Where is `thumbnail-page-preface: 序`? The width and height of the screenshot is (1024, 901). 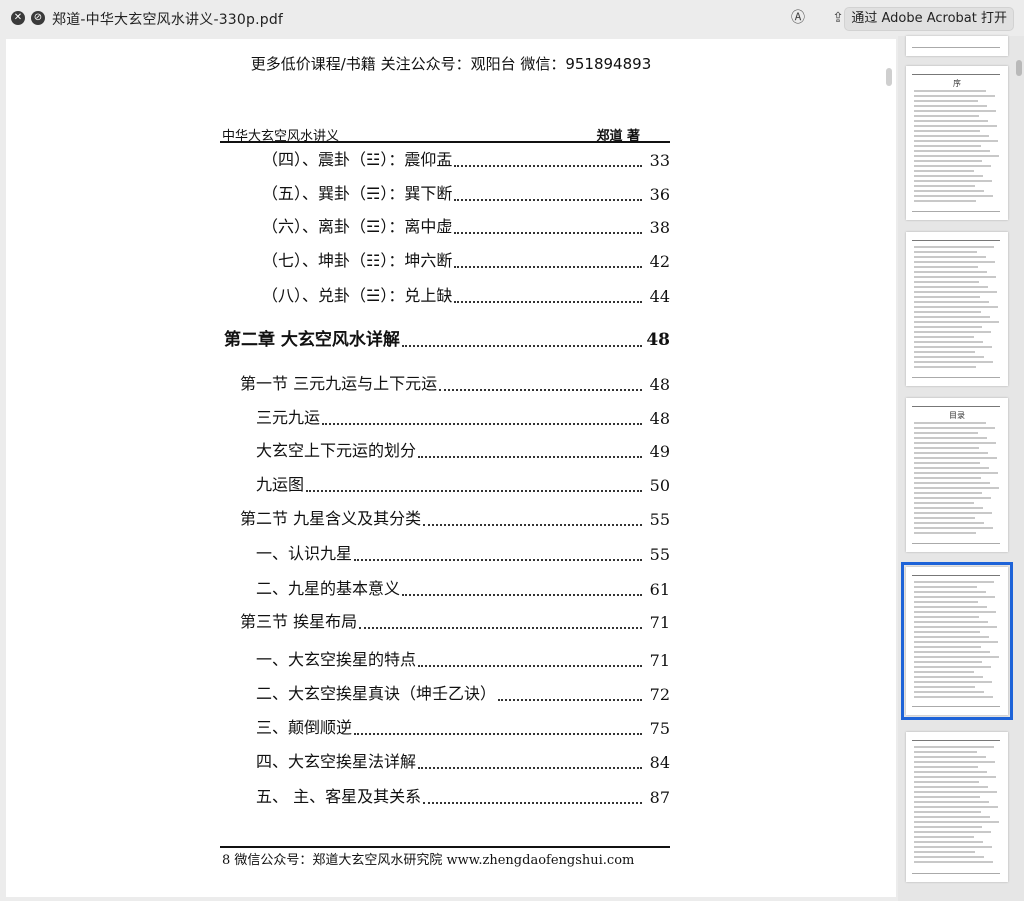
thumbnail-page-preface: 序 is located at coordinates (957, 143).